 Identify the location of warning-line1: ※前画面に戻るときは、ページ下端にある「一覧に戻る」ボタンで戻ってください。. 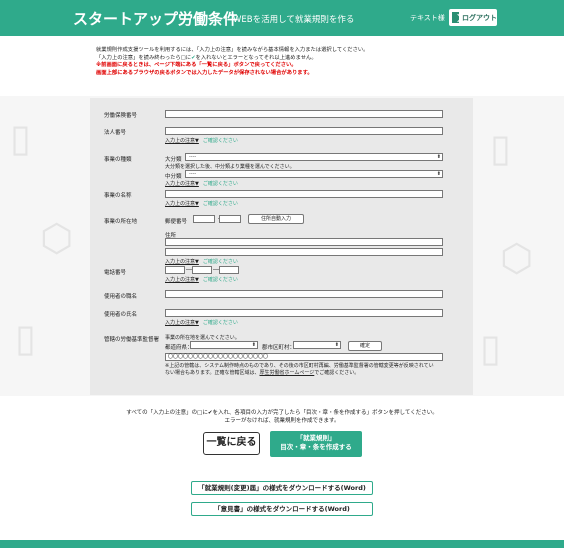
(196, 65).